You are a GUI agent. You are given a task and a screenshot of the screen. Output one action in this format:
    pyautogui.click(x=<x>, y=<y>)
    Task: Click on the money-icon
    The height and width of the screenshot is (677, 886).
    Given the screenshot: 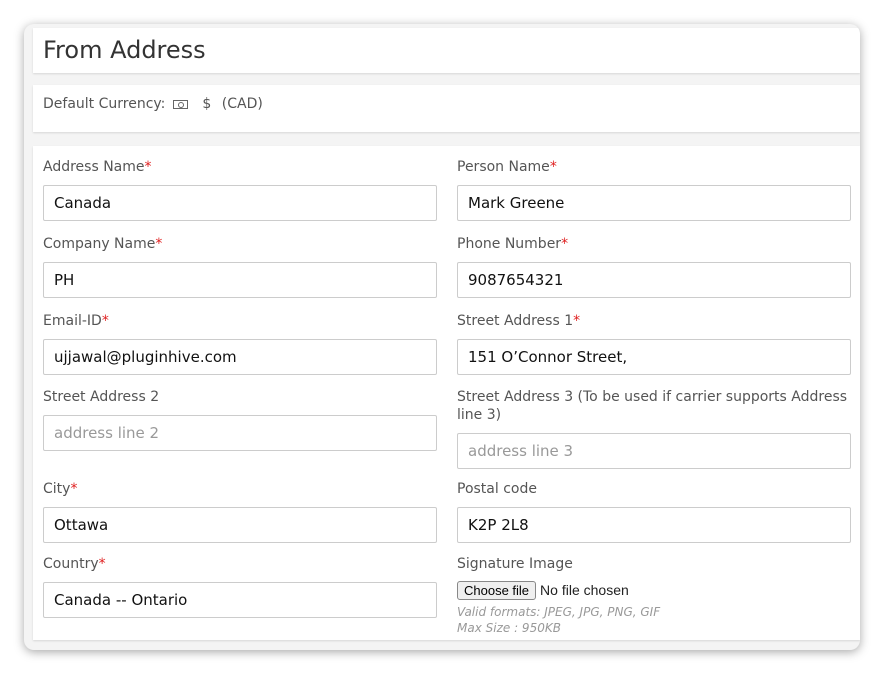 What is the action you would take?
    pyautogui.click(x=181, y=104)
    